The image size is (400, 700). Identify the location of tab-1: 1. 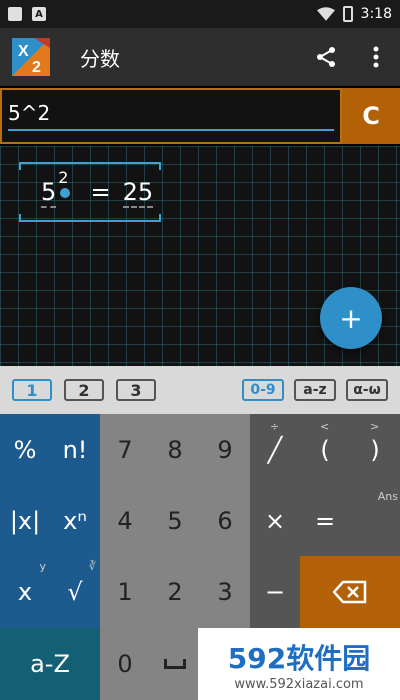
(32, 390).